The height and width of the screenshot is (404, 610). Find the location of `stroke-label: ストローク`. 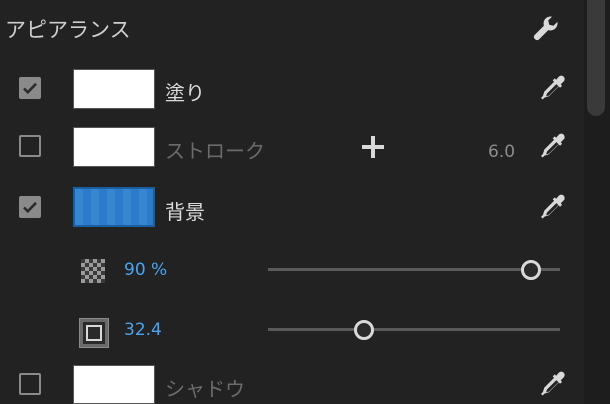

stroke-label: ストローク is located at coordinates (215, 151).